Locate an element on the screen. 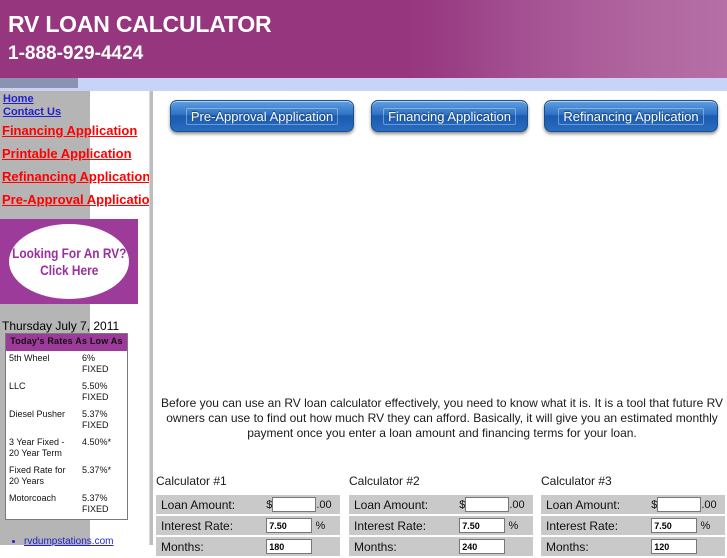  rate-name: 5th Wheel is located at coordinates (29, 358).